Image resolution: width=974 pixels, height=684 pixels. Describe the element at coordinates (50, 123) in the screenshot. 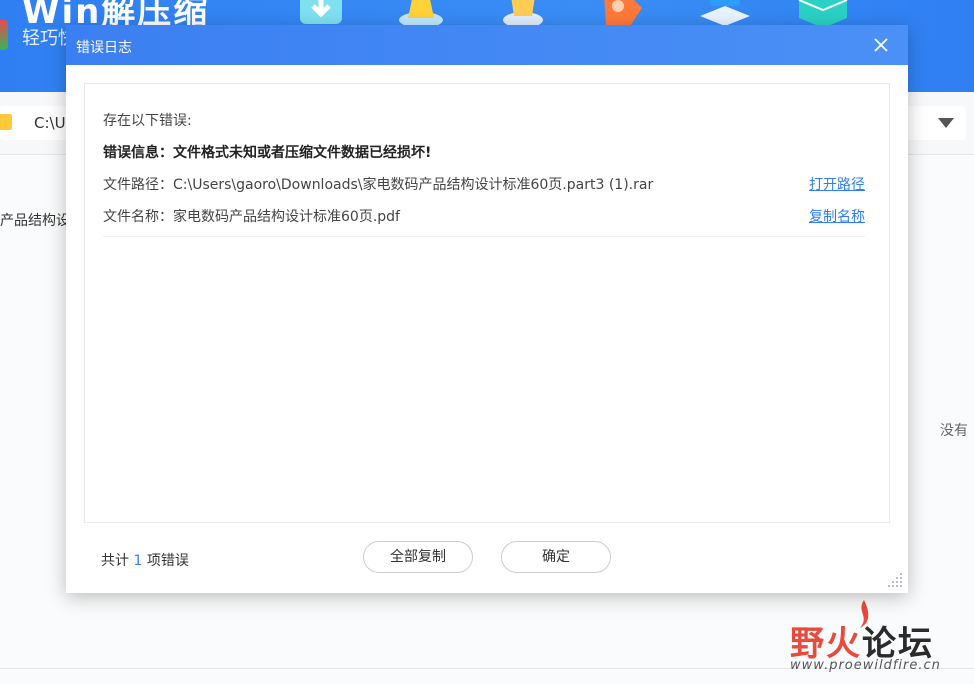

I see `path-text: C:\U` at that location.